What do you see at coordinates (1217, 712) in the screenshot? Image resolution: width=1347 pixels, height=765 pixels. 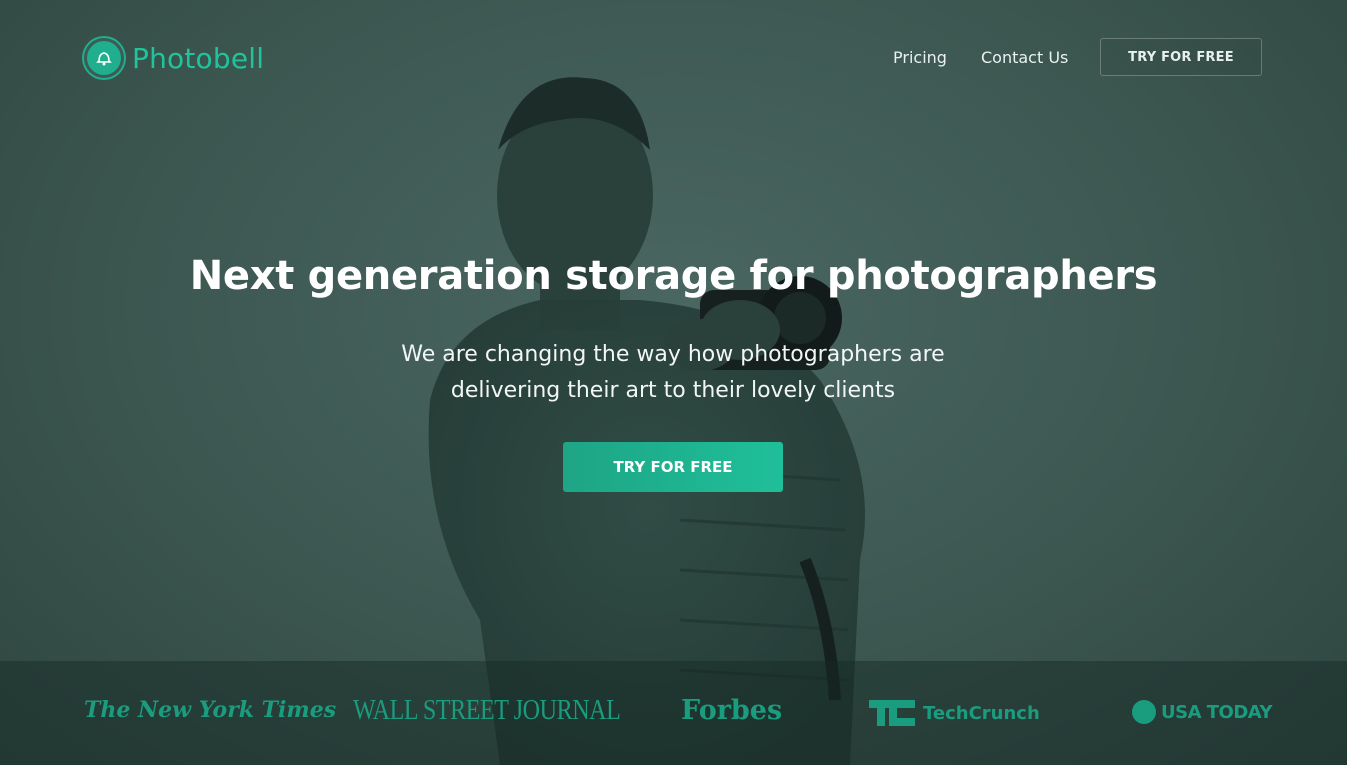 I see `usa-today-text: USA TODAY` at bounding box center [1217, 712].